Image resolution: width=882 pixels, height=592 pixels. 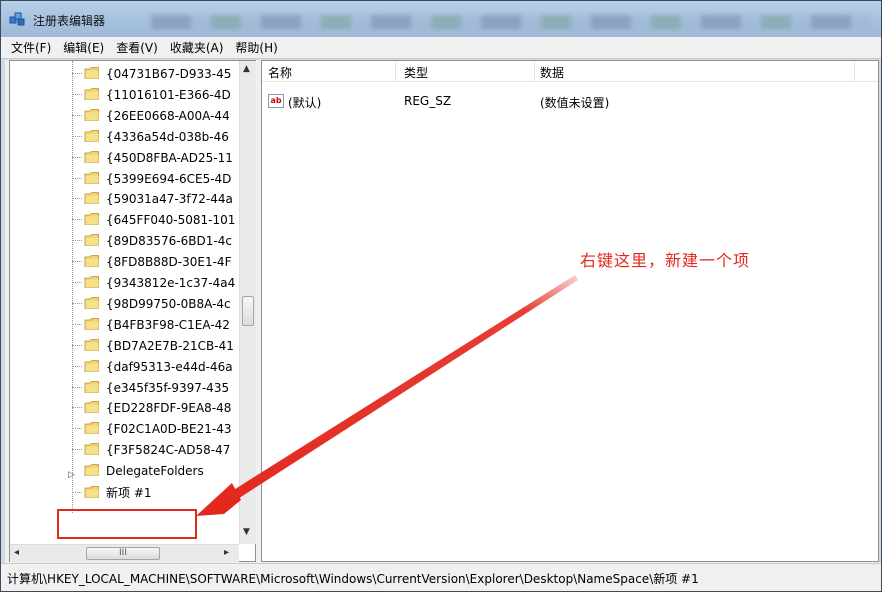 I want to click on annotation-highlight-box, so click(x=127, y=524).